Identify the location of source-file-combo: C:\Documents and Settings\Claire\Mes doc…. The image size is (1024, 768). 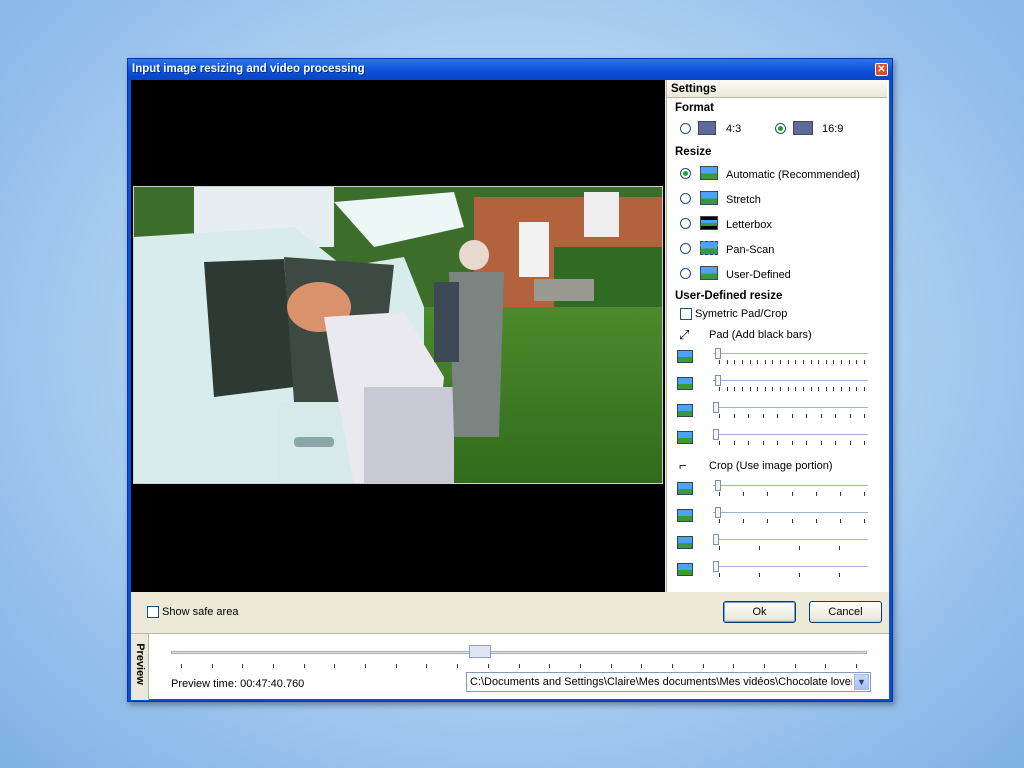
(668, 682).